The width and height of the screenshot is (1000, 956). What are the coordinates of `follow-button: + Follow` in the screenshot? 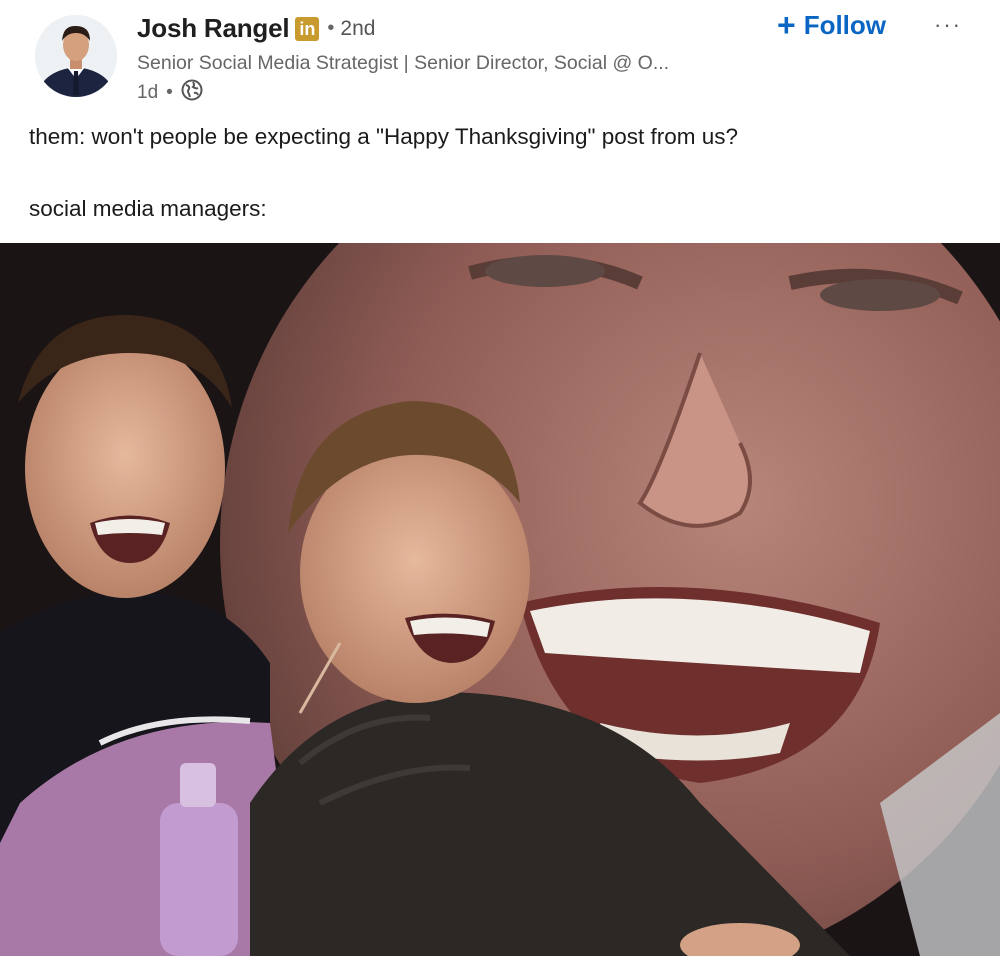 It's located at (831, 25).